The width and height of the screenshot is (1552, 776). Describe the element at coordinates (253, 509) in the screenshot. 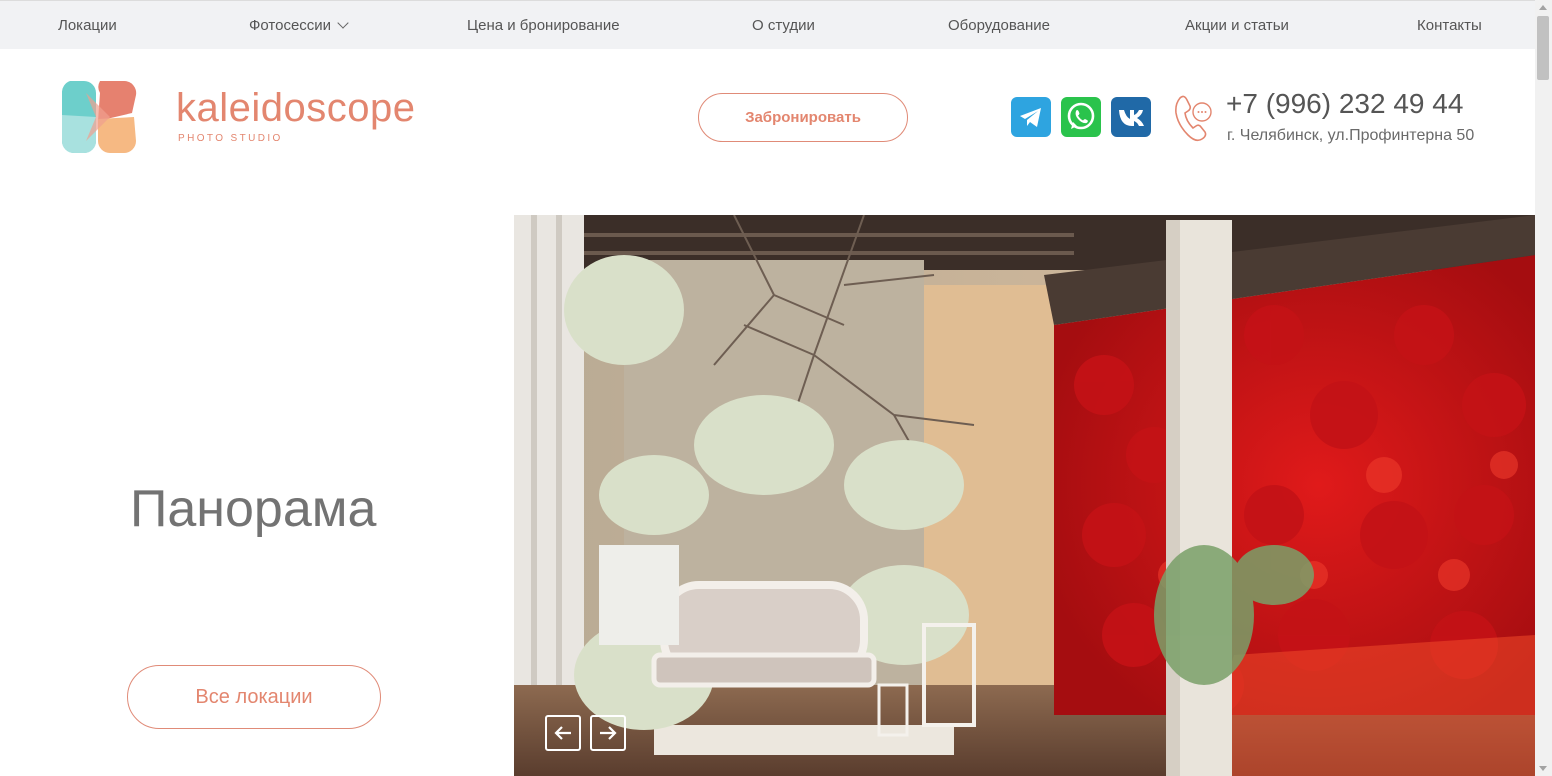

I see `location-title: Панорама` at that location.